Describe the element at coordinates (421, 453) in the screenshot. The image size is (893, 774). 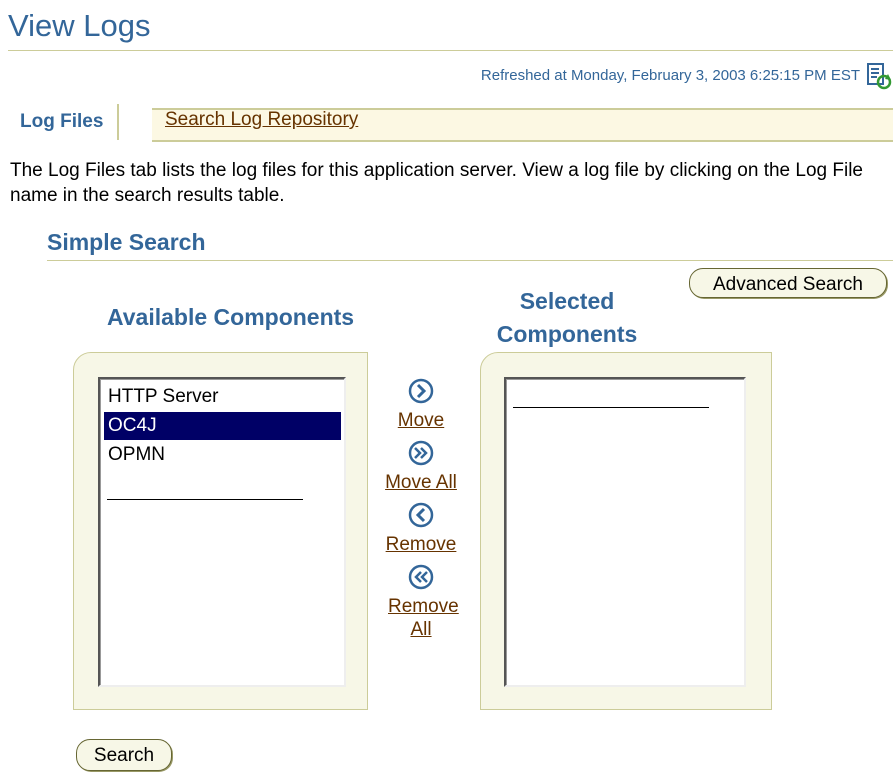
I see `move-all-icon` at that location.